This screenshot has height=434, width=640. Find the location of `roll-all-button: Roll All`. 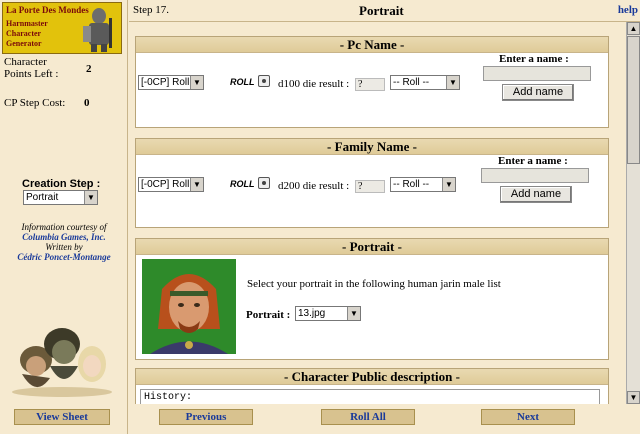

roll-all-button: Roll All is located at coordinates (368, 417).